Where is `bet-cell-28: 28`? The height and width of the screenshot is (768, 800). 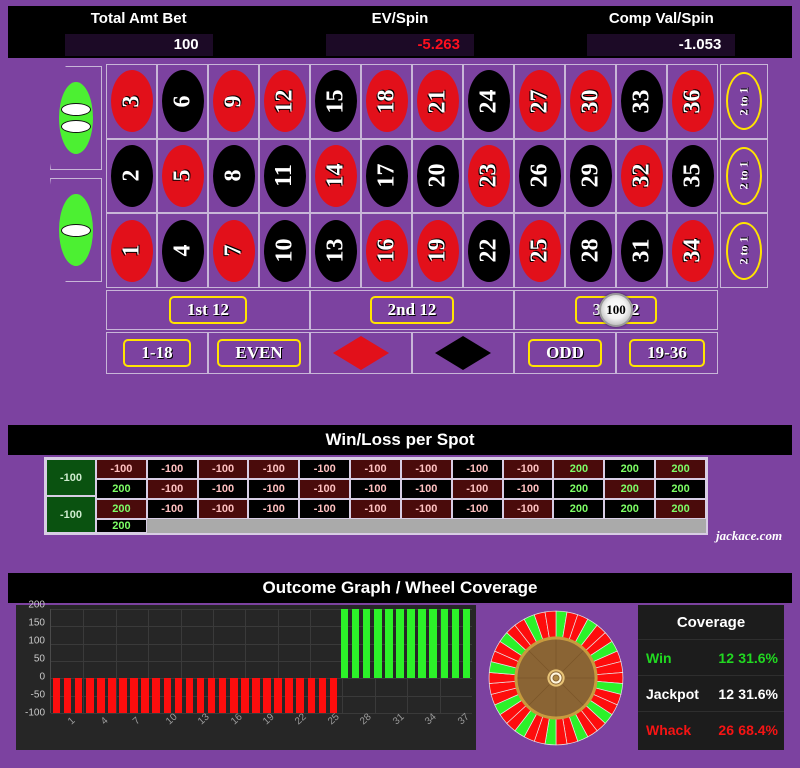 bet-cell-28: 28 is located at coordinates (590, 250).